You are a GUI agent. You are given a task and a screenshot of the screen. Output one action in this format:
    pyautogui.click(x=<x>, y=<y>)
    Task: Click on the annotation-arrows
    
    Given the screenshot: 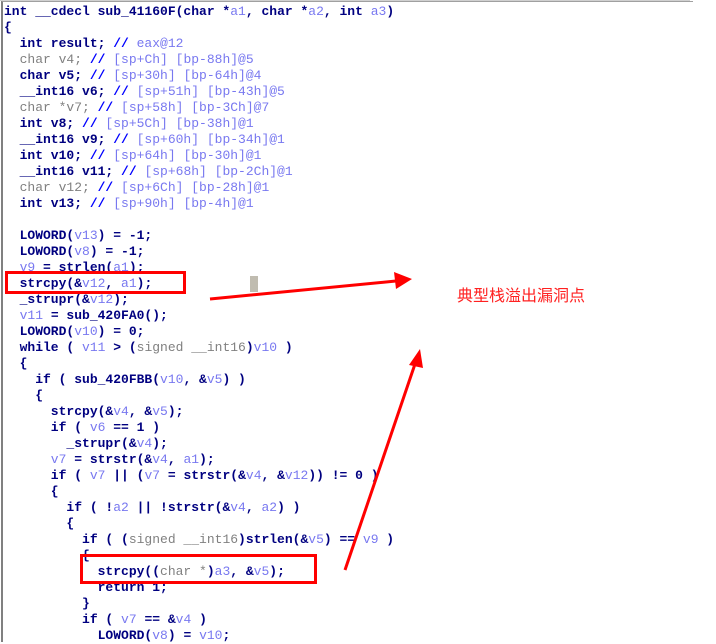 What is the action you would take?
    pyautogui.click(x=316, y=421)
    